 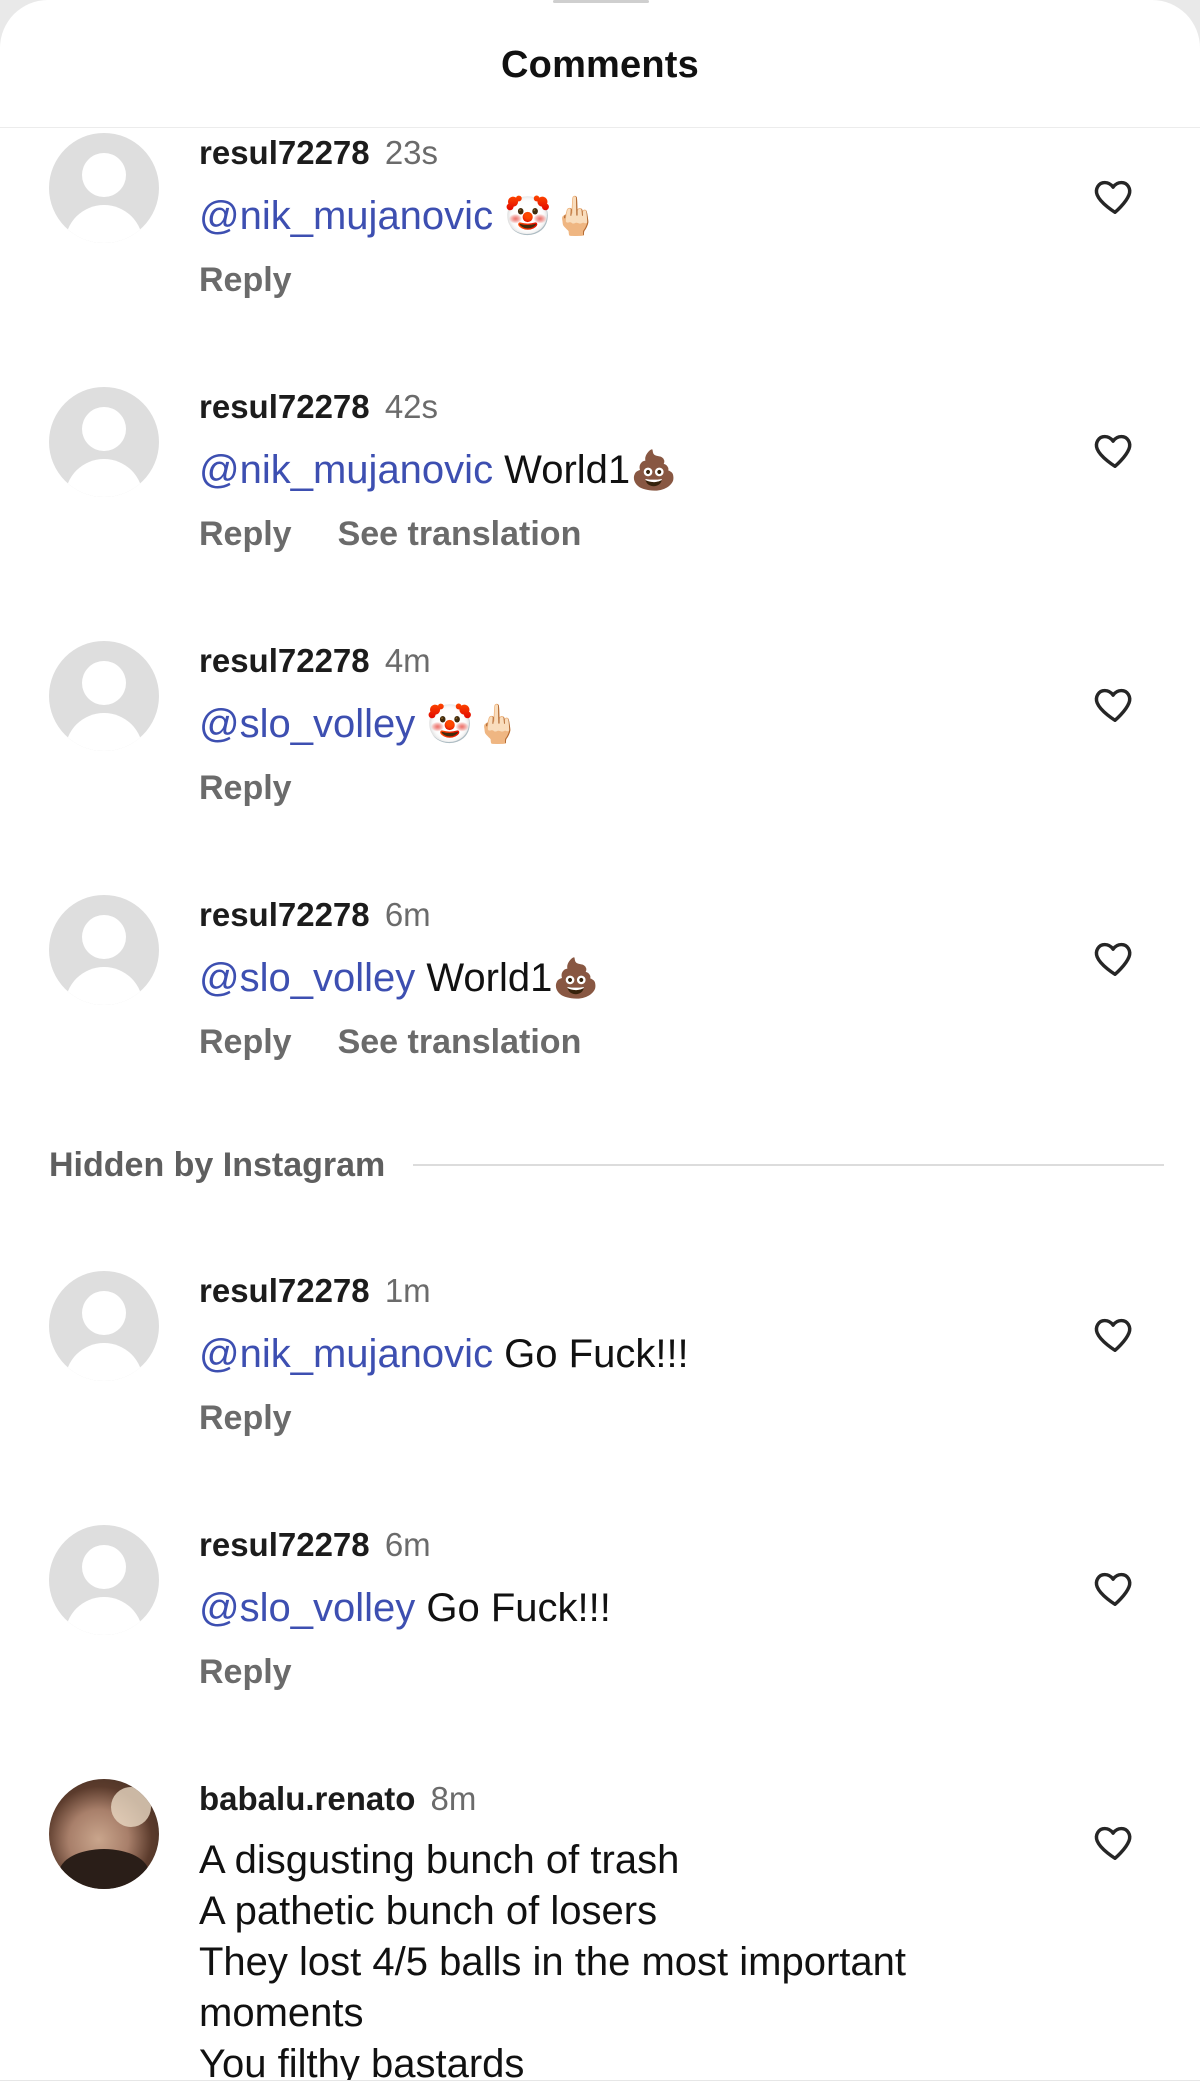 What do you see at coordinates (411, 406) in the screenshot?
I see `comment-time: 42s` at bounding box center [411, 406].